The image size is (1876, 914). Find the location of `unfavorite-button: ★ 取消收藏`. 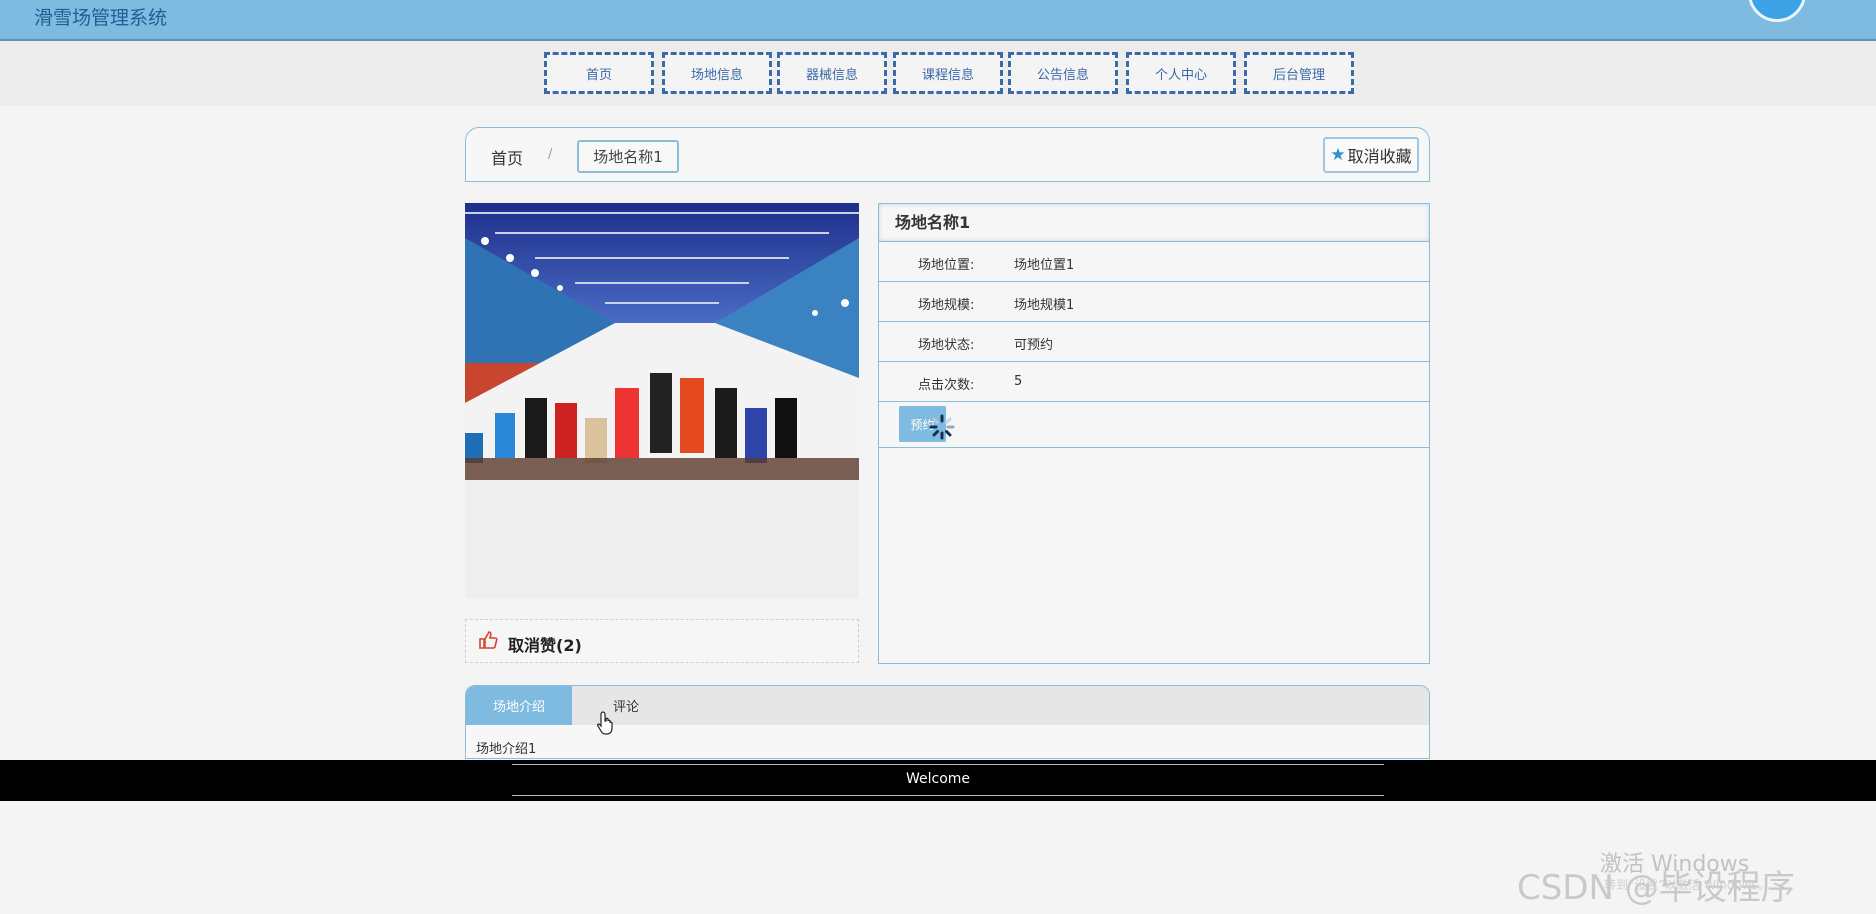

unfavorite-button: ★ 取消收藏 is located at coordinates (1371, 155).